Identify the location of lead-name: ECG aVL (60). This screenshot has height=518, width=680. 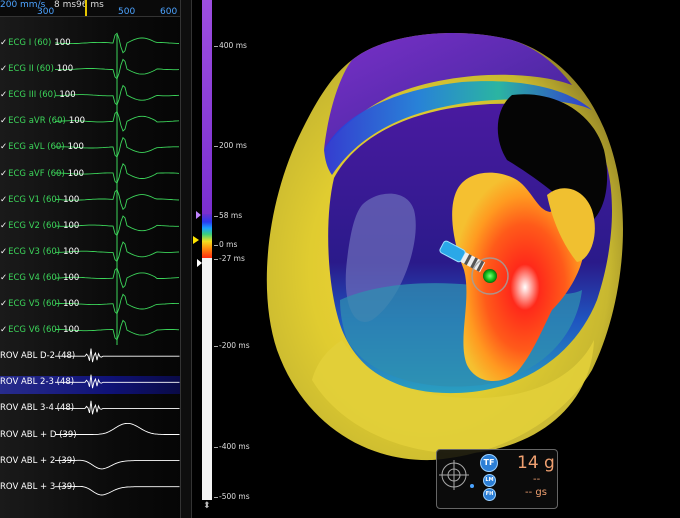
(36, 147).